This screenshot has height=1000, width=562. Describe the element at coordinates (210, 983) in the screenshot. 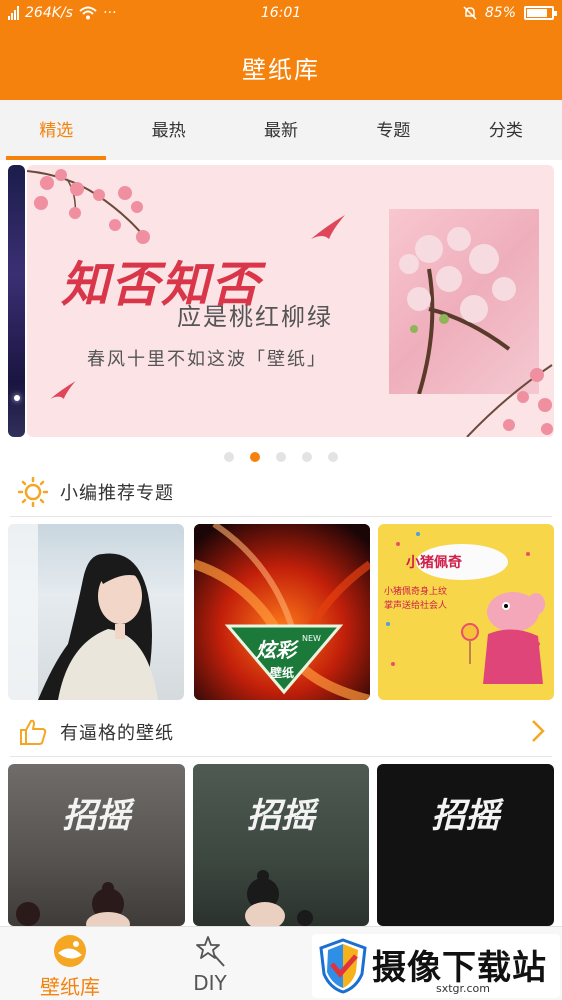

I see `nav-label: DIY` at that location.